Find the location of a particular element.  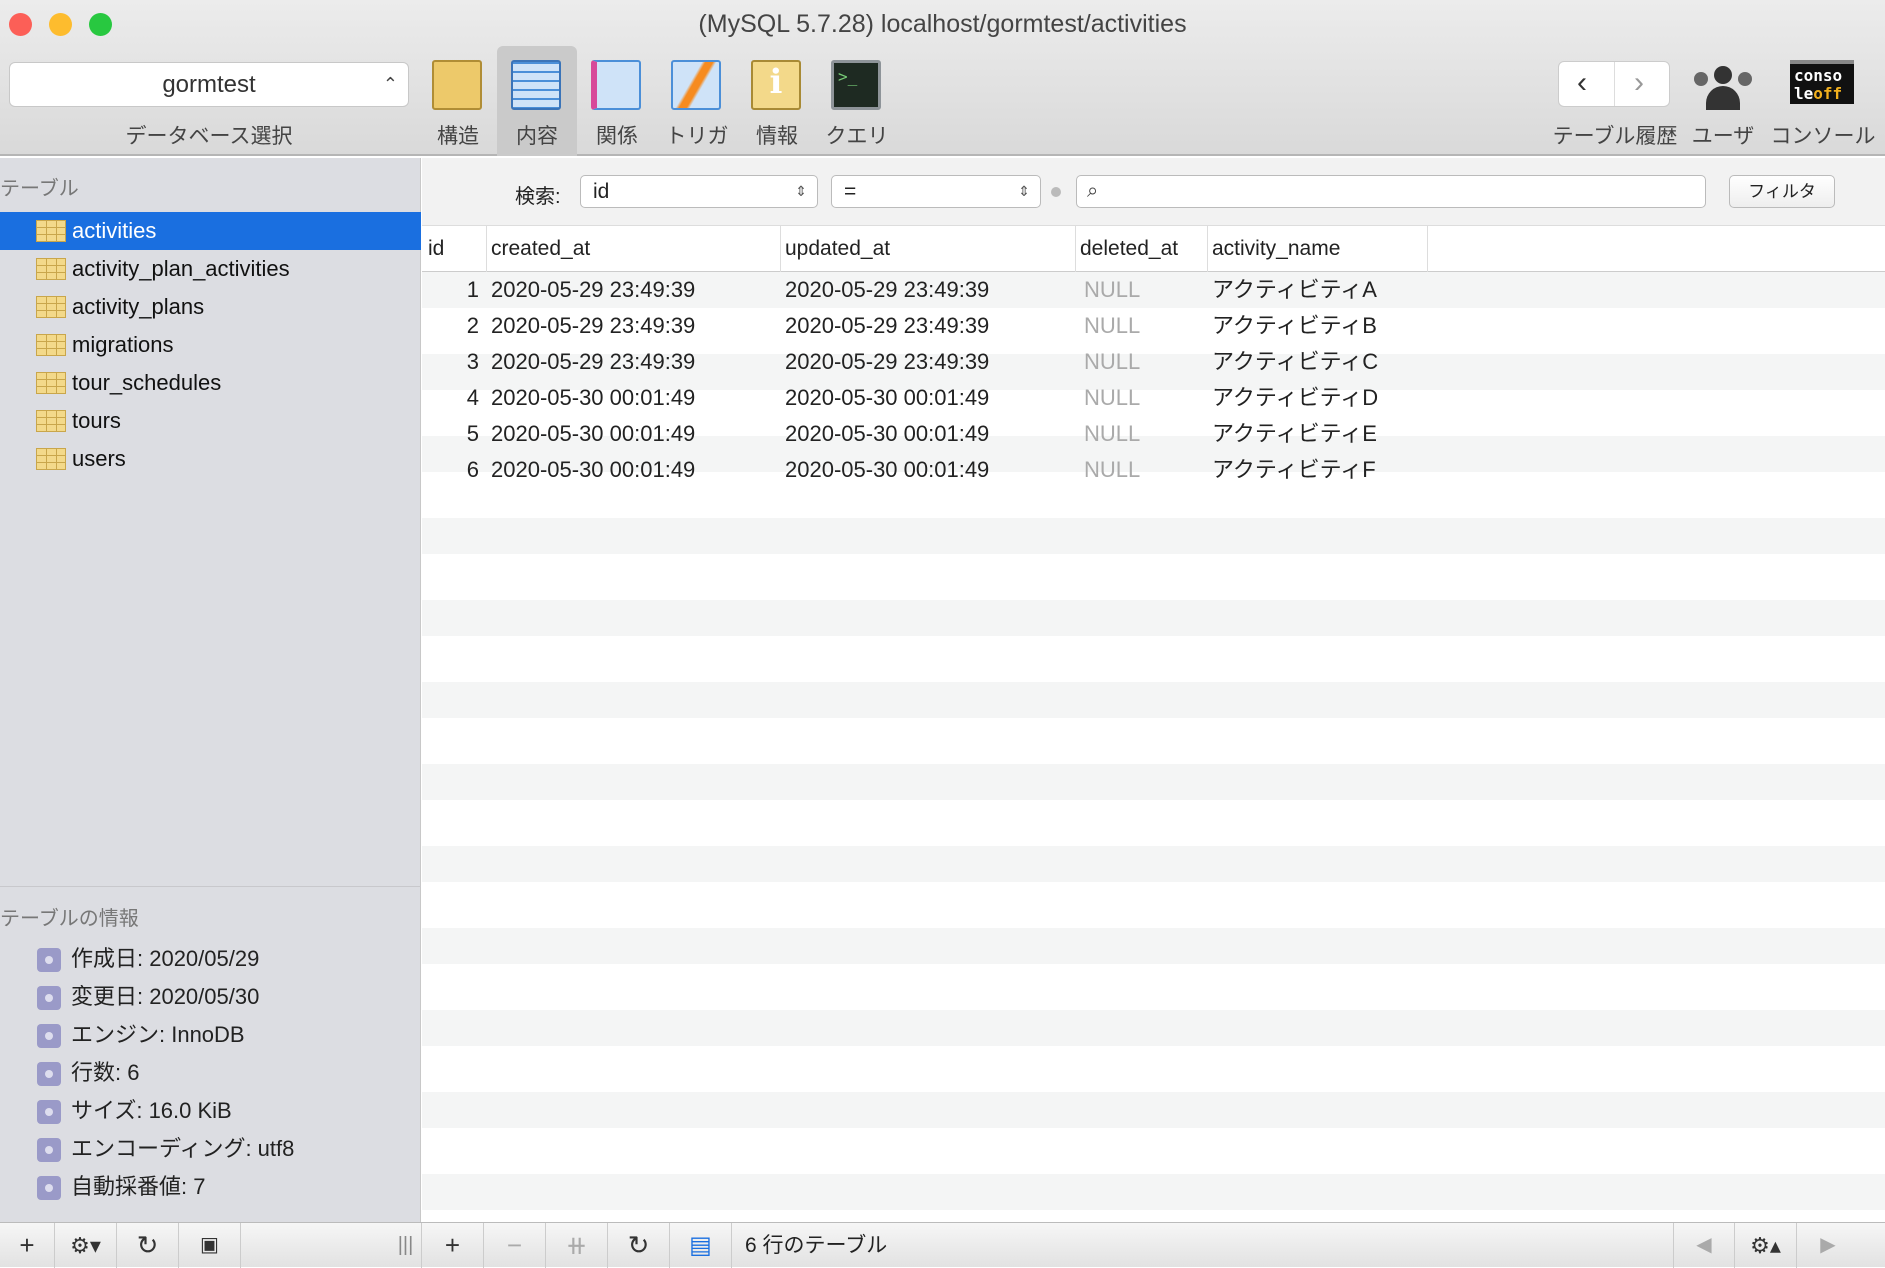

database-name: gormtest is located at coordinates (209, 84).